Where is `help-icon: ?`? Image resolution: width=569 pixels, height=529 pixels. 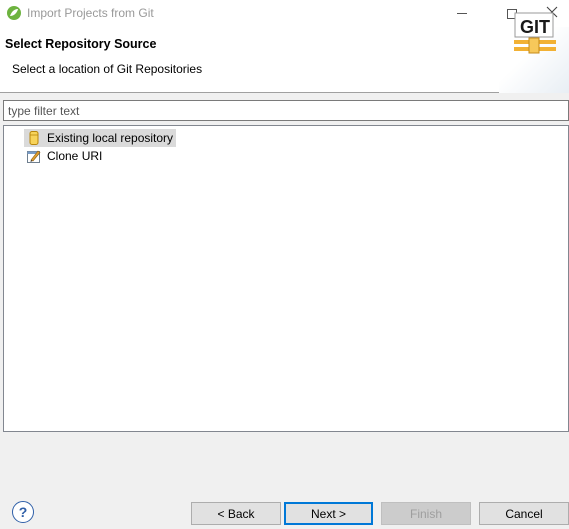
help-icon: ? is located at coordinates (23, 512).